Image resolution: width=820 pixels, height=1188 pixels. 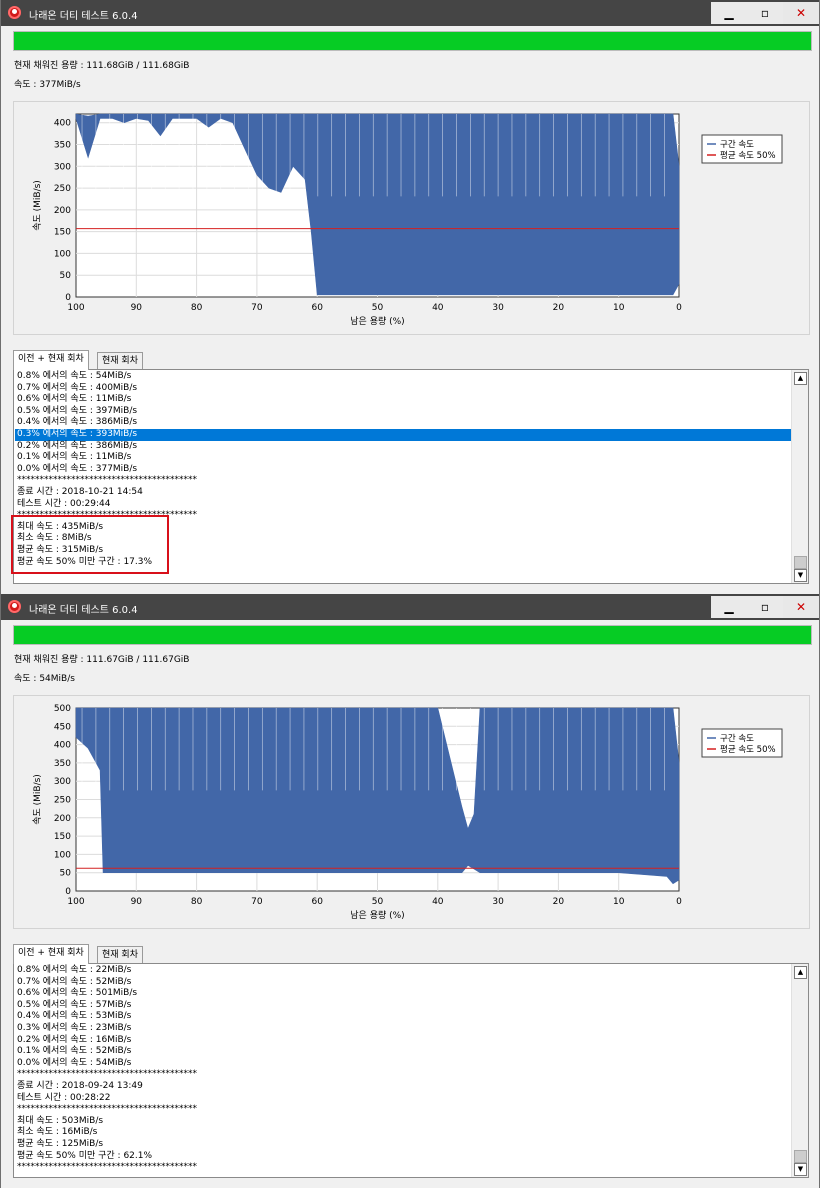 What do you see at coordinates (60, 1145) in the screenshot?
I see `log-line: 평균 속도 : 125MiB/s` at bounding box center [60, 1145].